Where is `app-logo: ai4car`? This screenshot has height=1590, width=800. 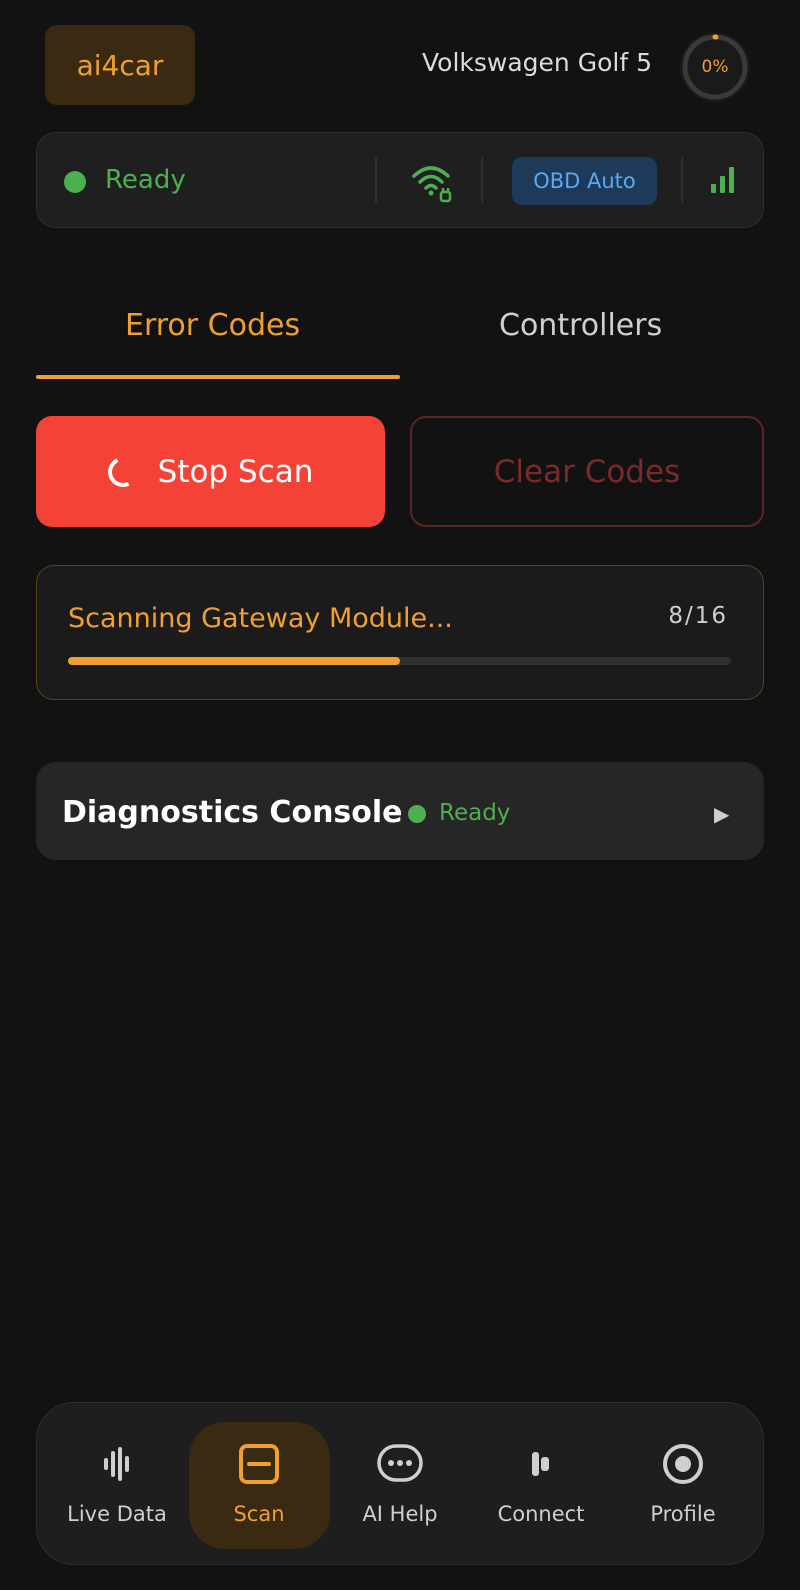
app-logo: ai4car is located at coordinates (120, 65).